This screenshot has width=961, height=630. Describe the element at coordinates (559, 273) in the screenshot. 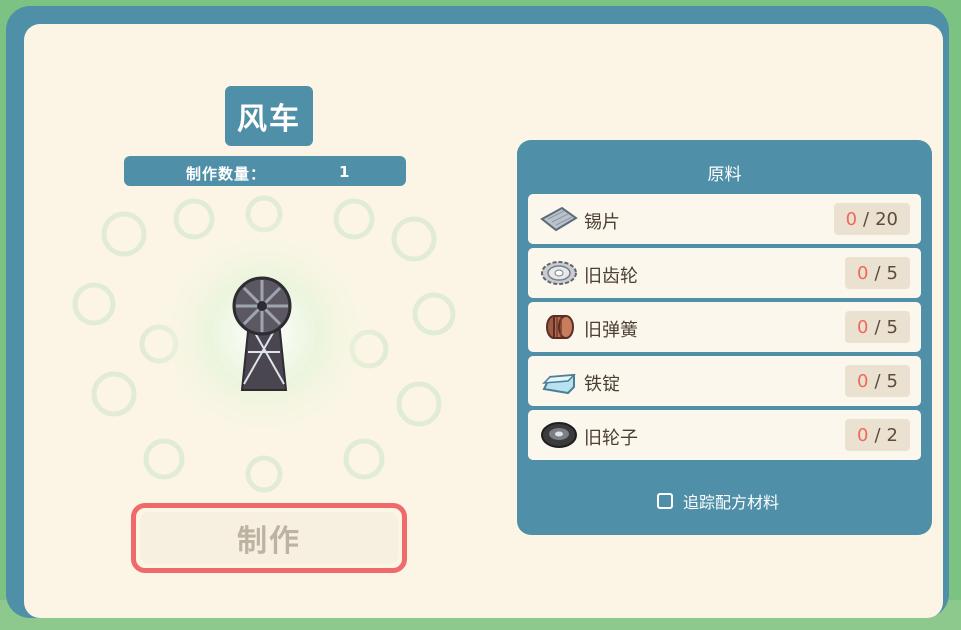

I see `old-gear-icon` at that location.